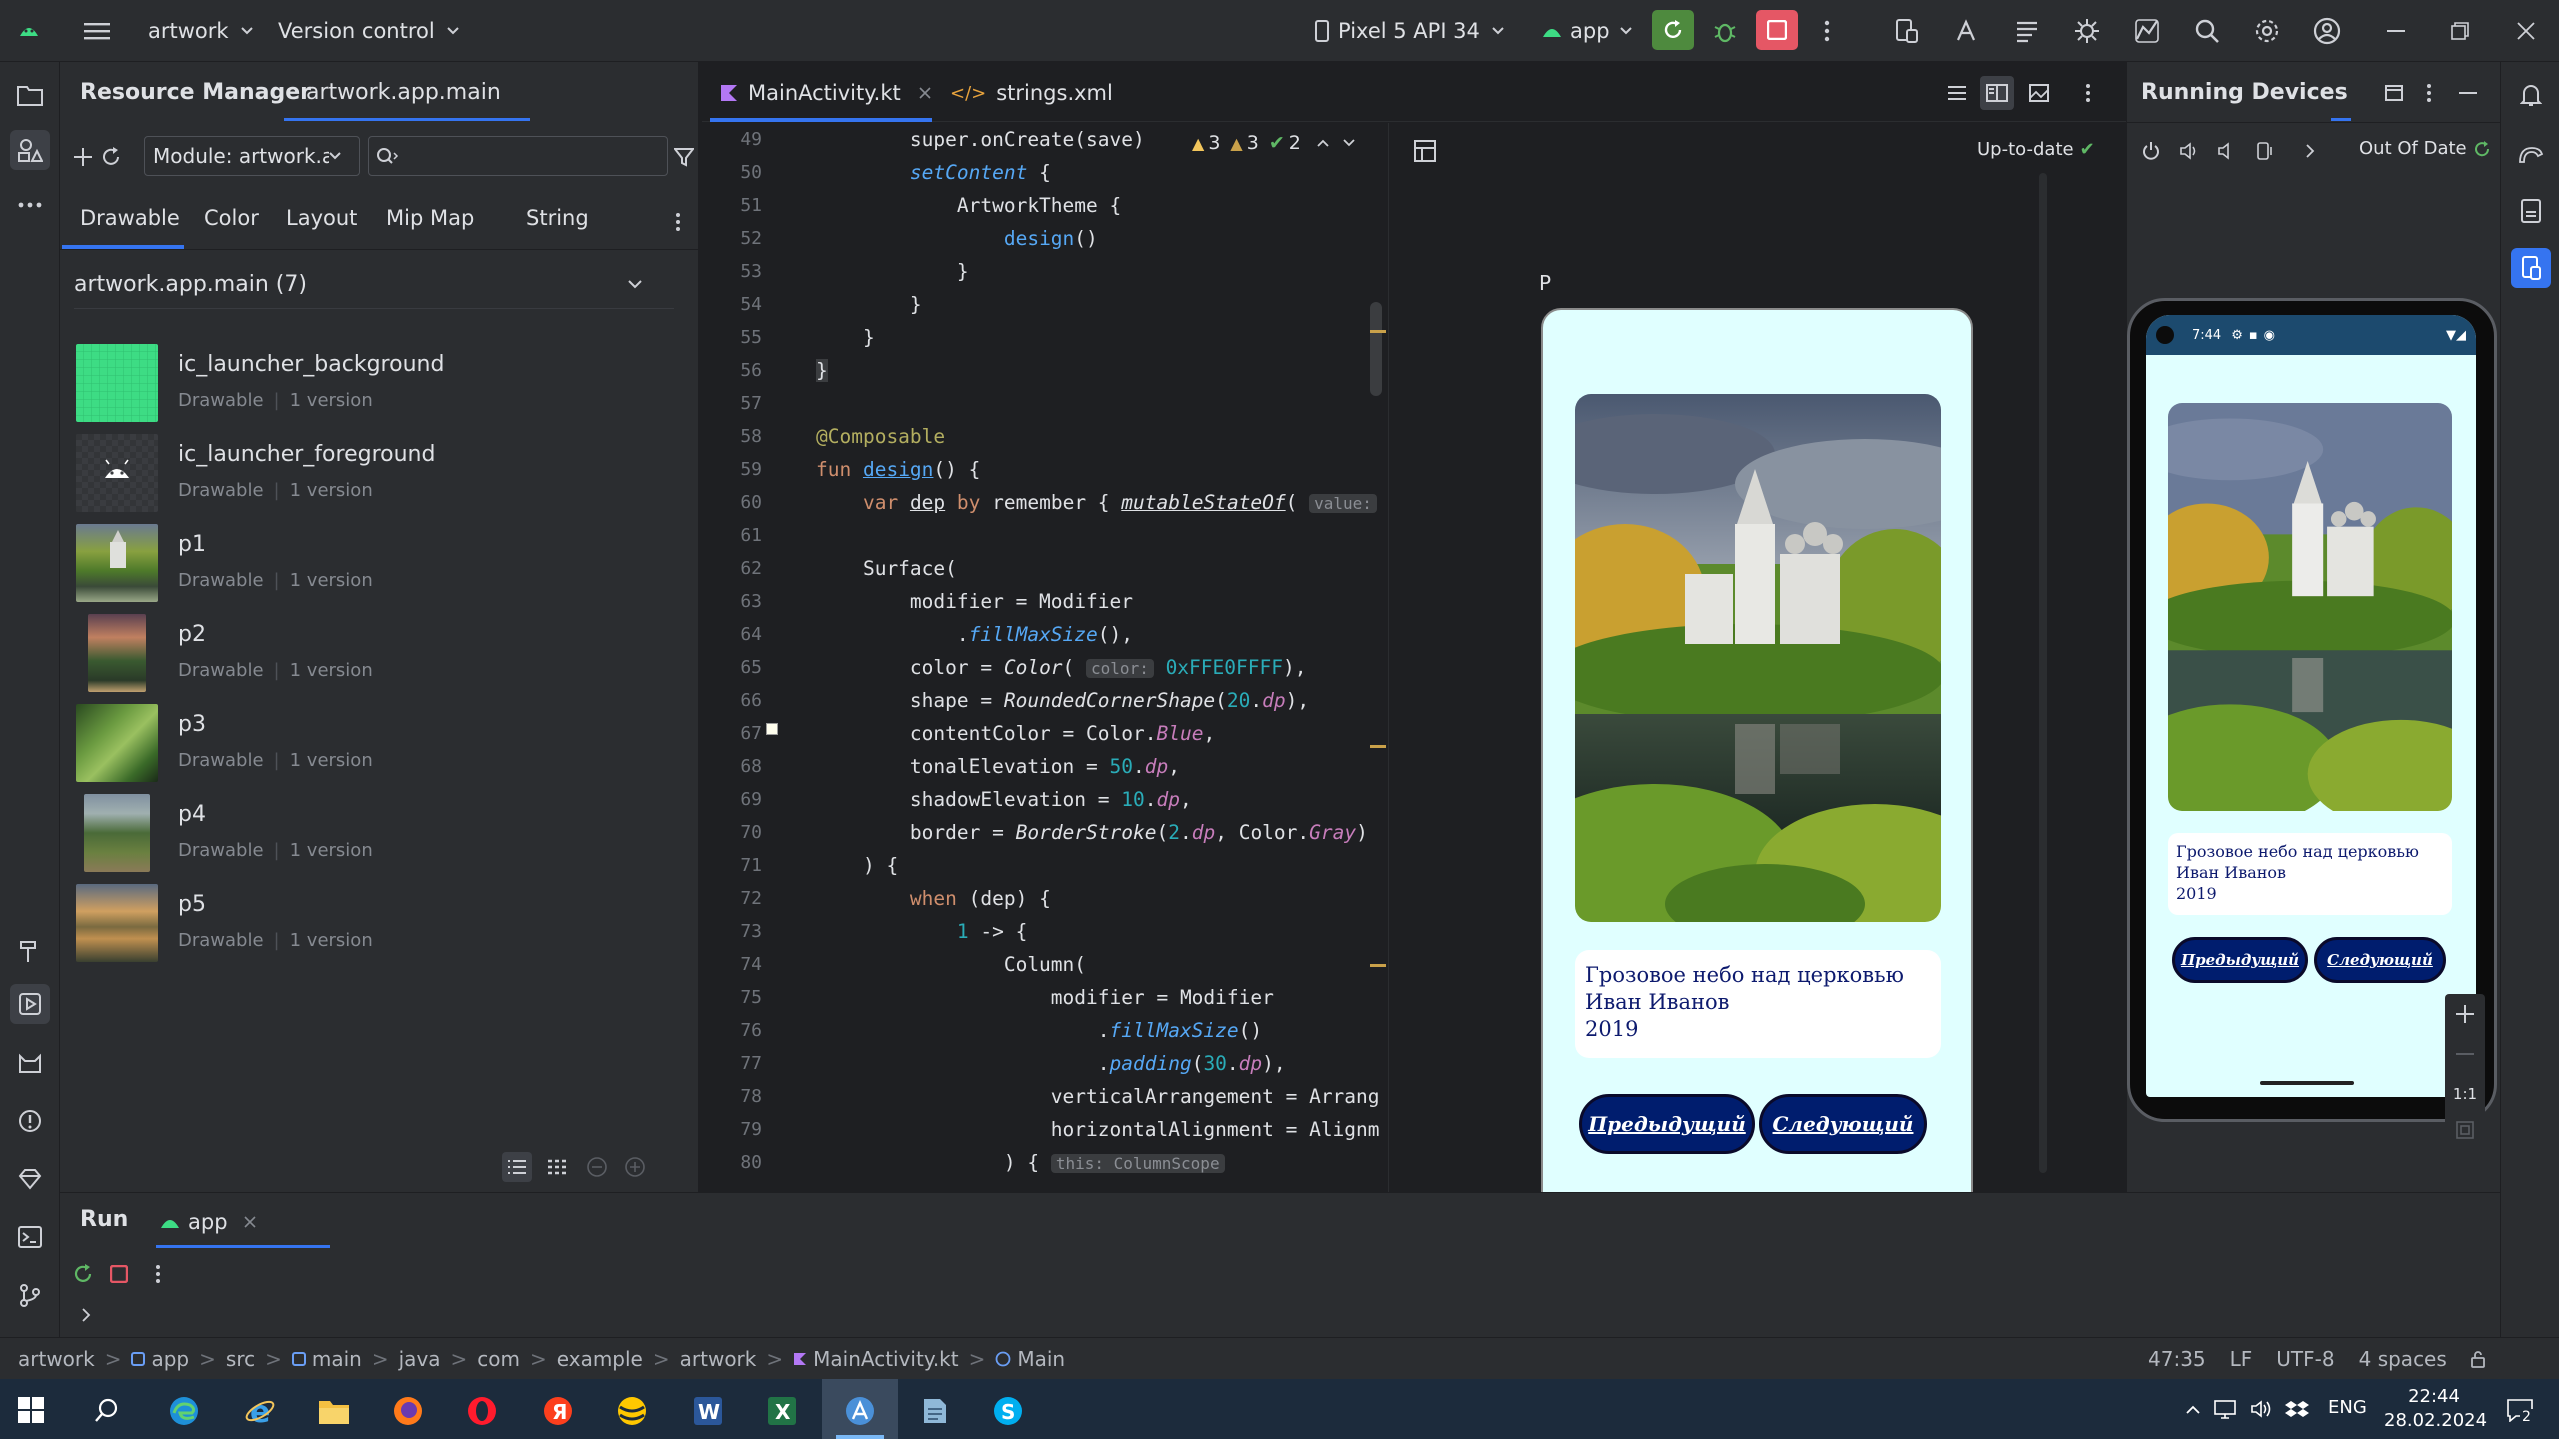 The width and height of the screenshot is (2559, 1439). What do you see at coordinates (30, 1179) in the screenshot?
I see `app-quality-icon` at bounding box center [30, 1179].